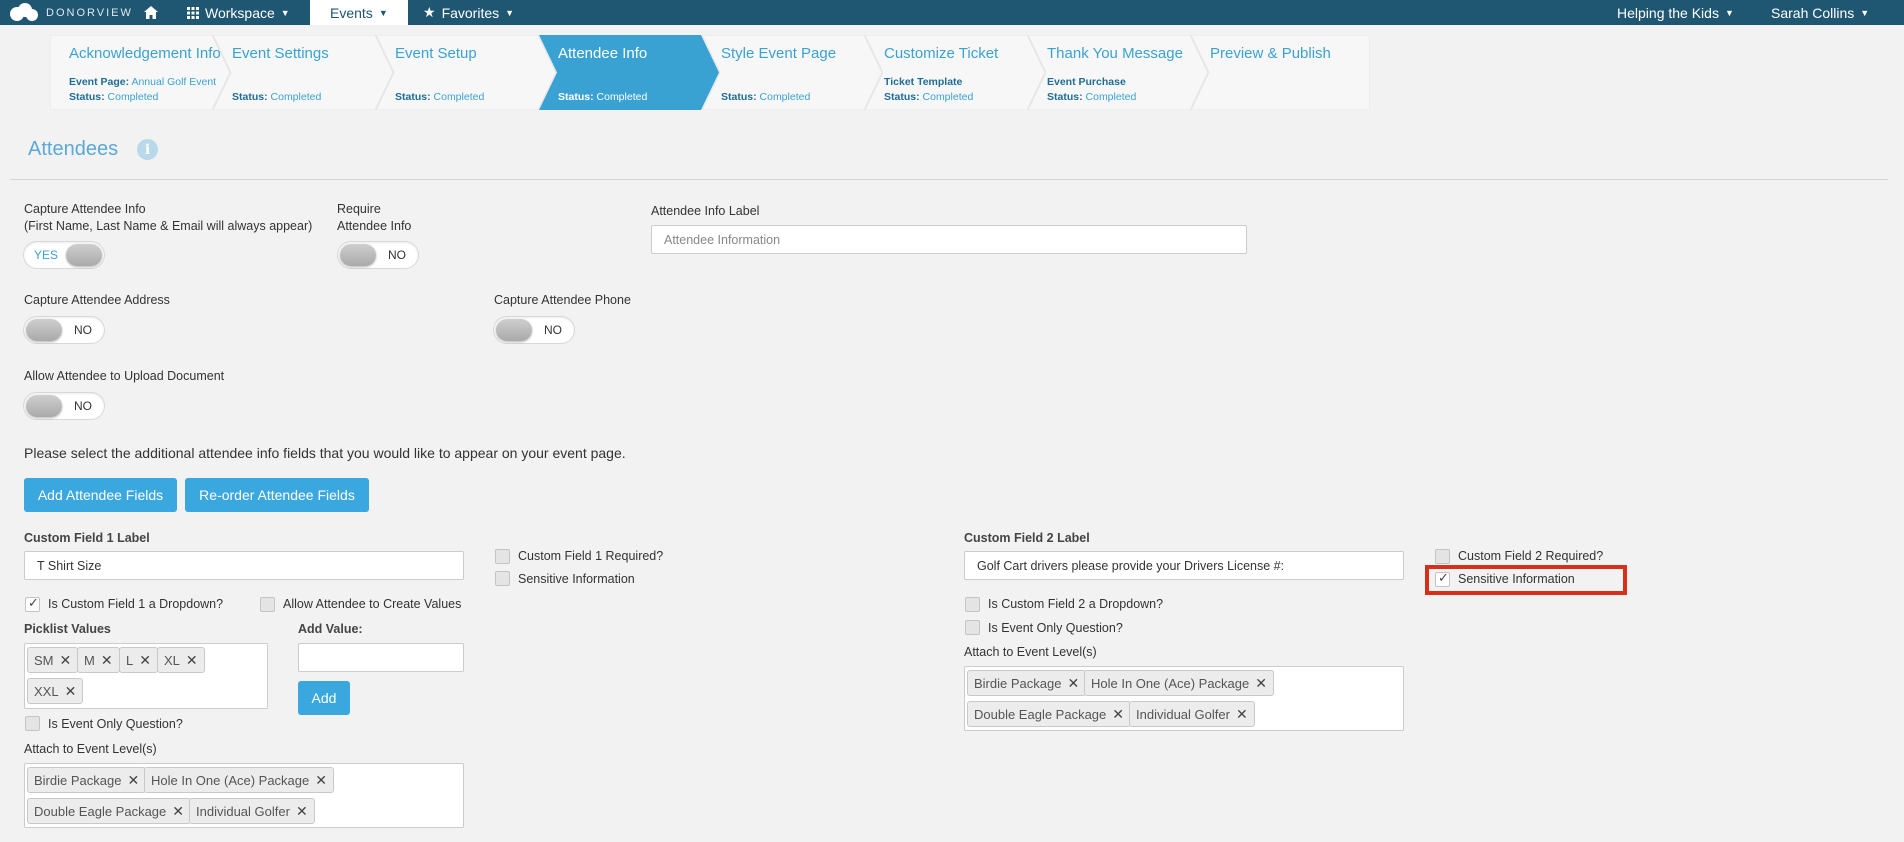 Image resolution: width=1904 pixels, height=842 pixels. I want to click on step-title: Attendee Info, so click(603, 53).